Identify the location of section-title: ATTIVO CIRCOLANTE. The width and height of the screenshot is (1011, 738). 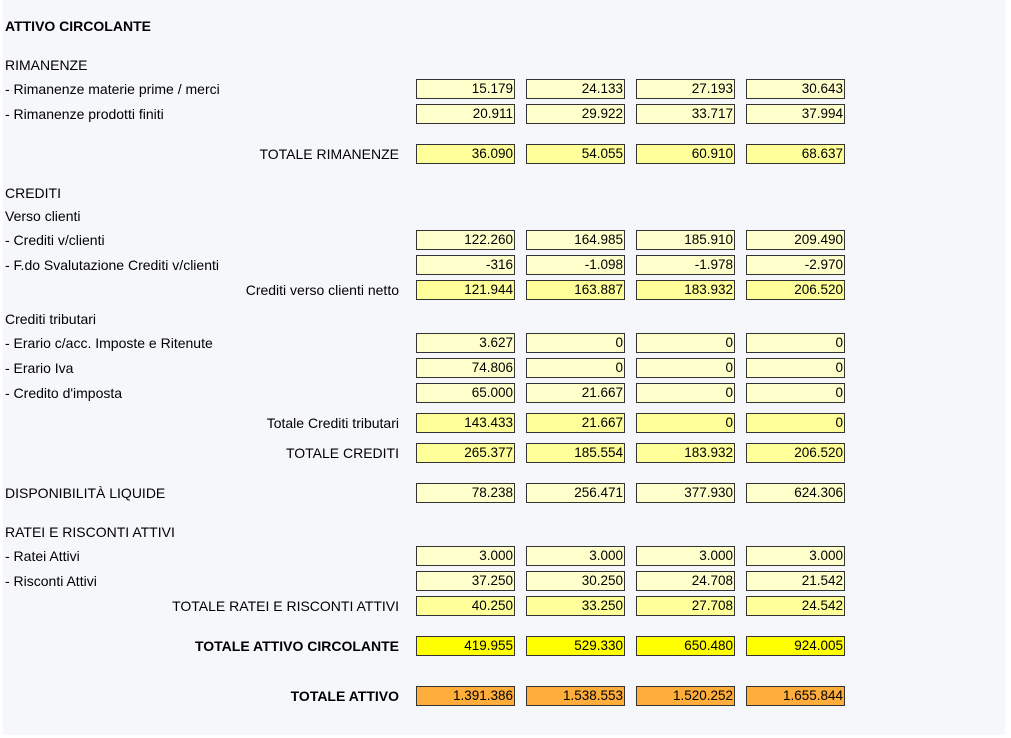
(78, 26).